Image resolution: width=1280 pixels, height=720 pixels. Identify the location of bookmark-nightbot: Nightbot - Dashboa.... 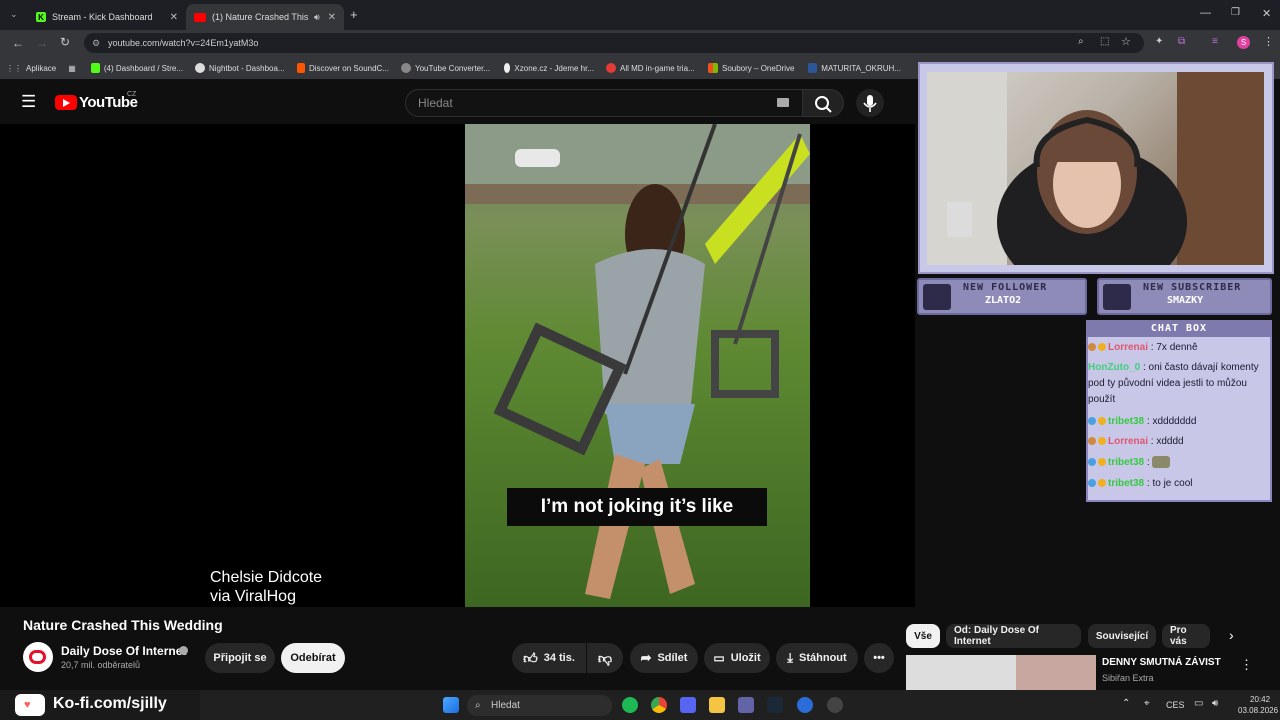
(240, 68).